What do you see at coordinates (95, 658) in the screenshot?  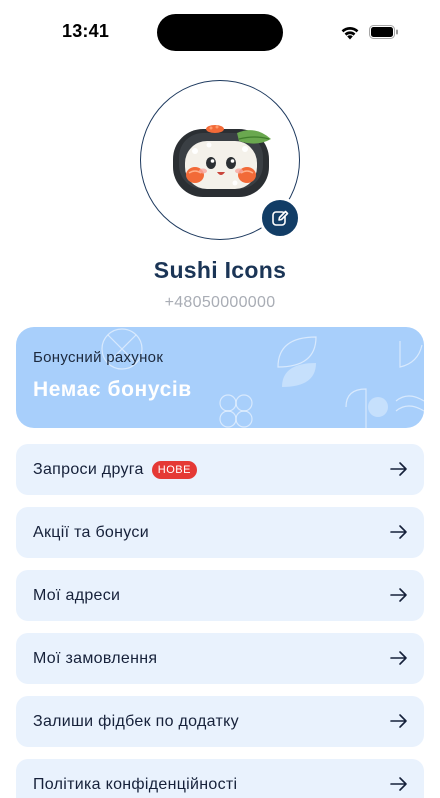 I see `menu-item-label: Мої замовлення` at bounding box center [95, 658].